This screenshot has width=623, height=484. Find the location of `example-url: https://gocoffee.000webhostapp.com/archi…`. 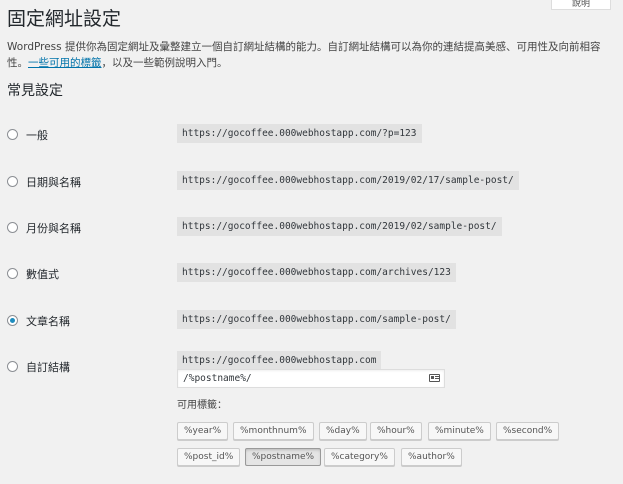

example-url: https://gocoffee.000webhostapp.com/archi… is located at coordinates (316, 272).